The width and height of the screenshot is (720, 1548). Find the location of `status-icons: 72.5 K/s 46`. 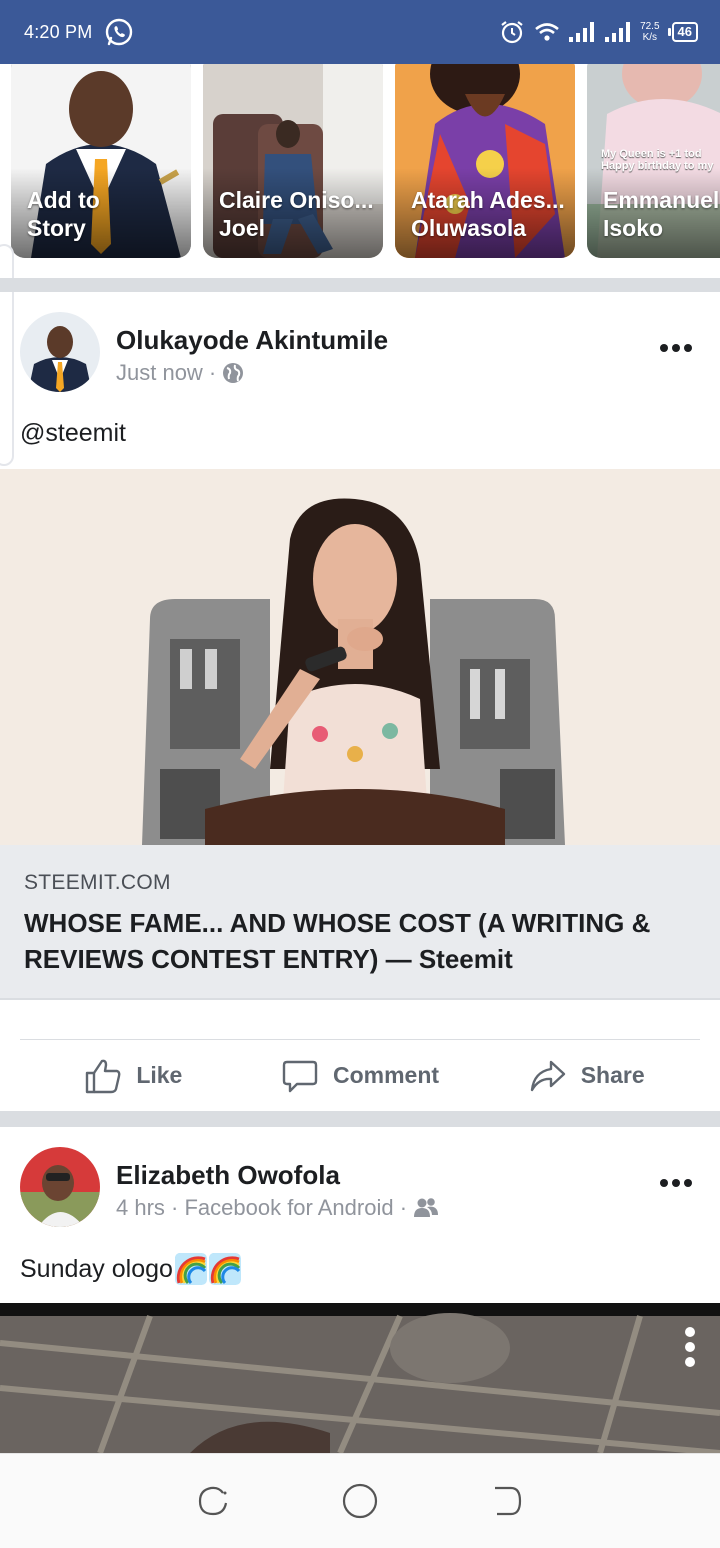

status-icons: 72.5 K/s 46 is located at coordinates (598, 32).